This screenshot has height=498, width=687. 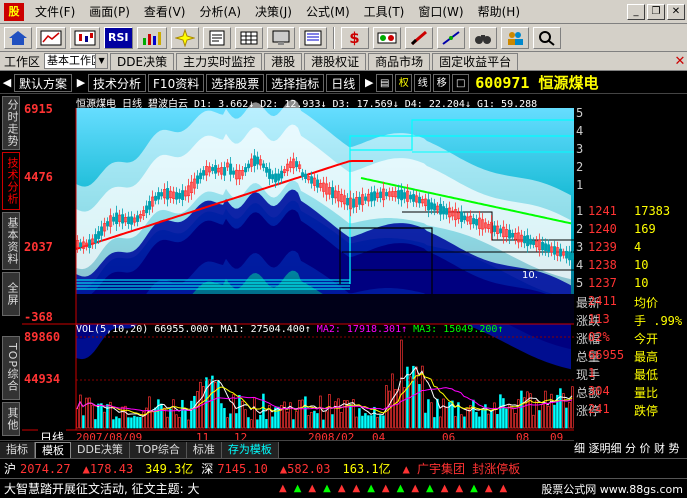 What do you see at coordinates (676, 11) in the screenshot?
I see `close-button: ✕` at bounding box center [676, 11].